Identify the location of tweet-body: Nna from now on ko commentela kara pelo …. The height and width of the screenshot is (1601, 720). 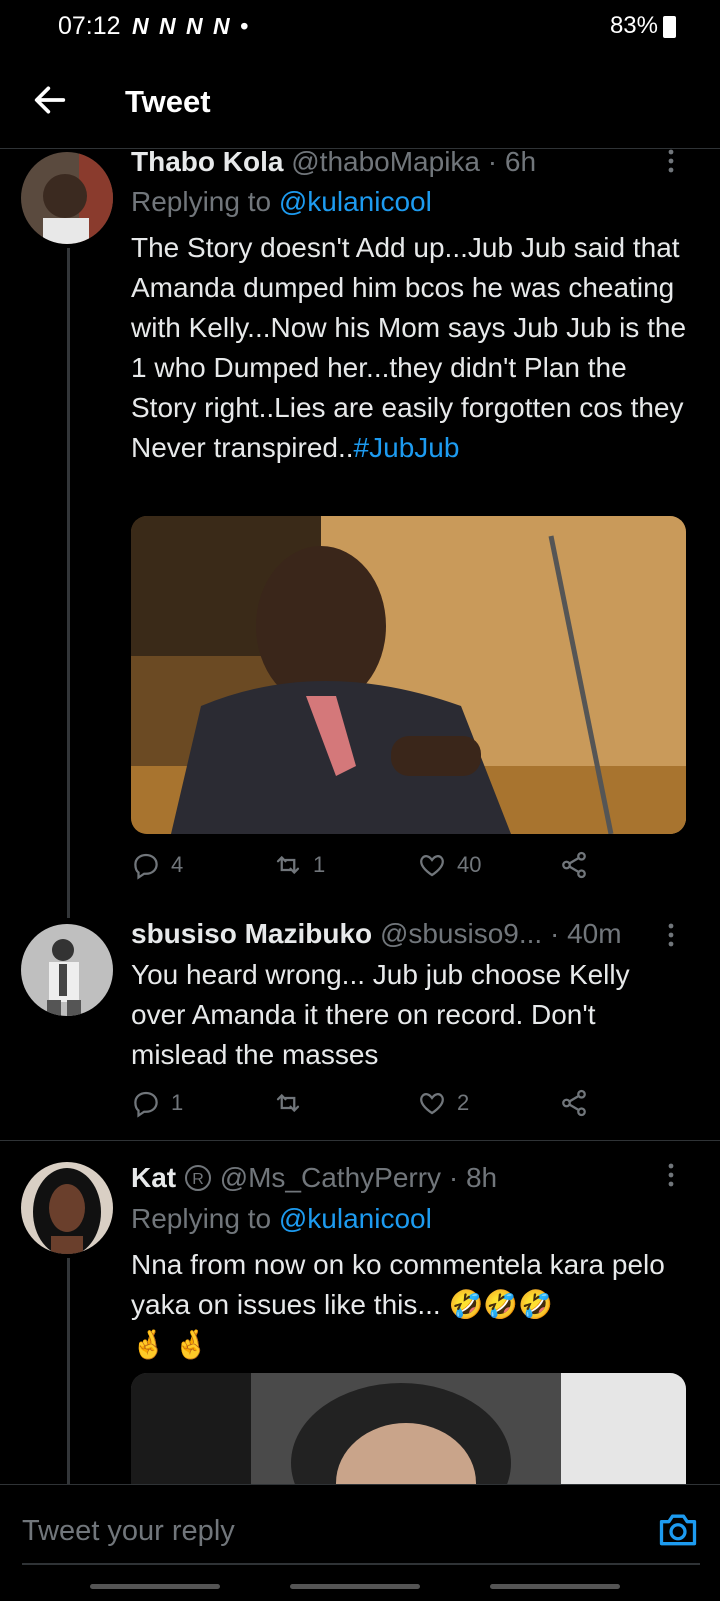
(398, 1284).